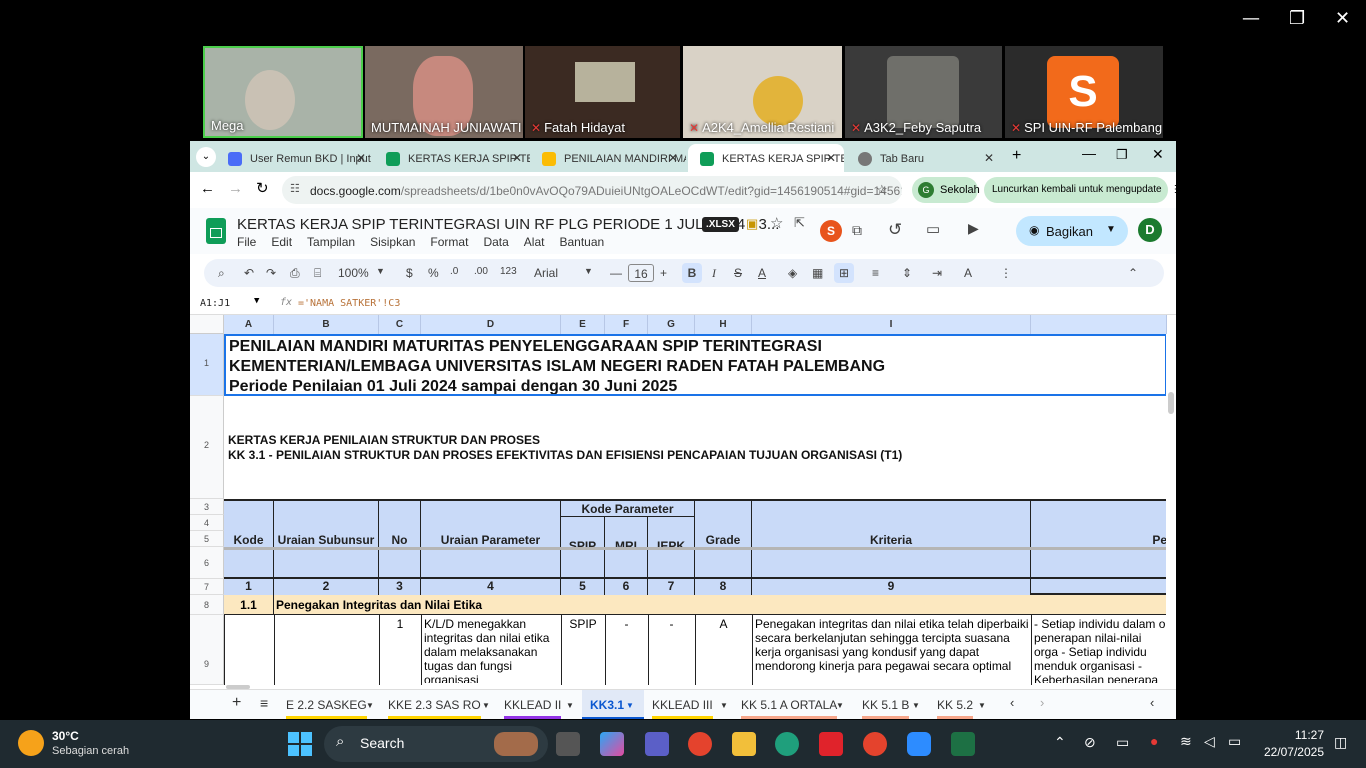 Image resolution: width=1366 pixels, height=768 pixels. I want to click on edge-icon, so click(787, 744).